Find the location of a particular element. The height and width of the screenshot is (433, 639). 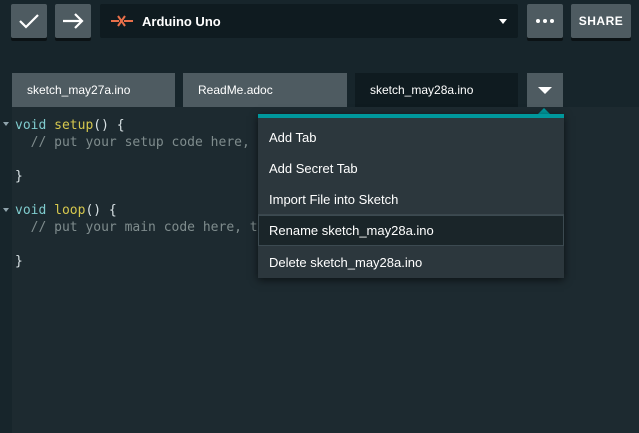

code-line: // put your main code here, to is located at coordinates (140, 227).